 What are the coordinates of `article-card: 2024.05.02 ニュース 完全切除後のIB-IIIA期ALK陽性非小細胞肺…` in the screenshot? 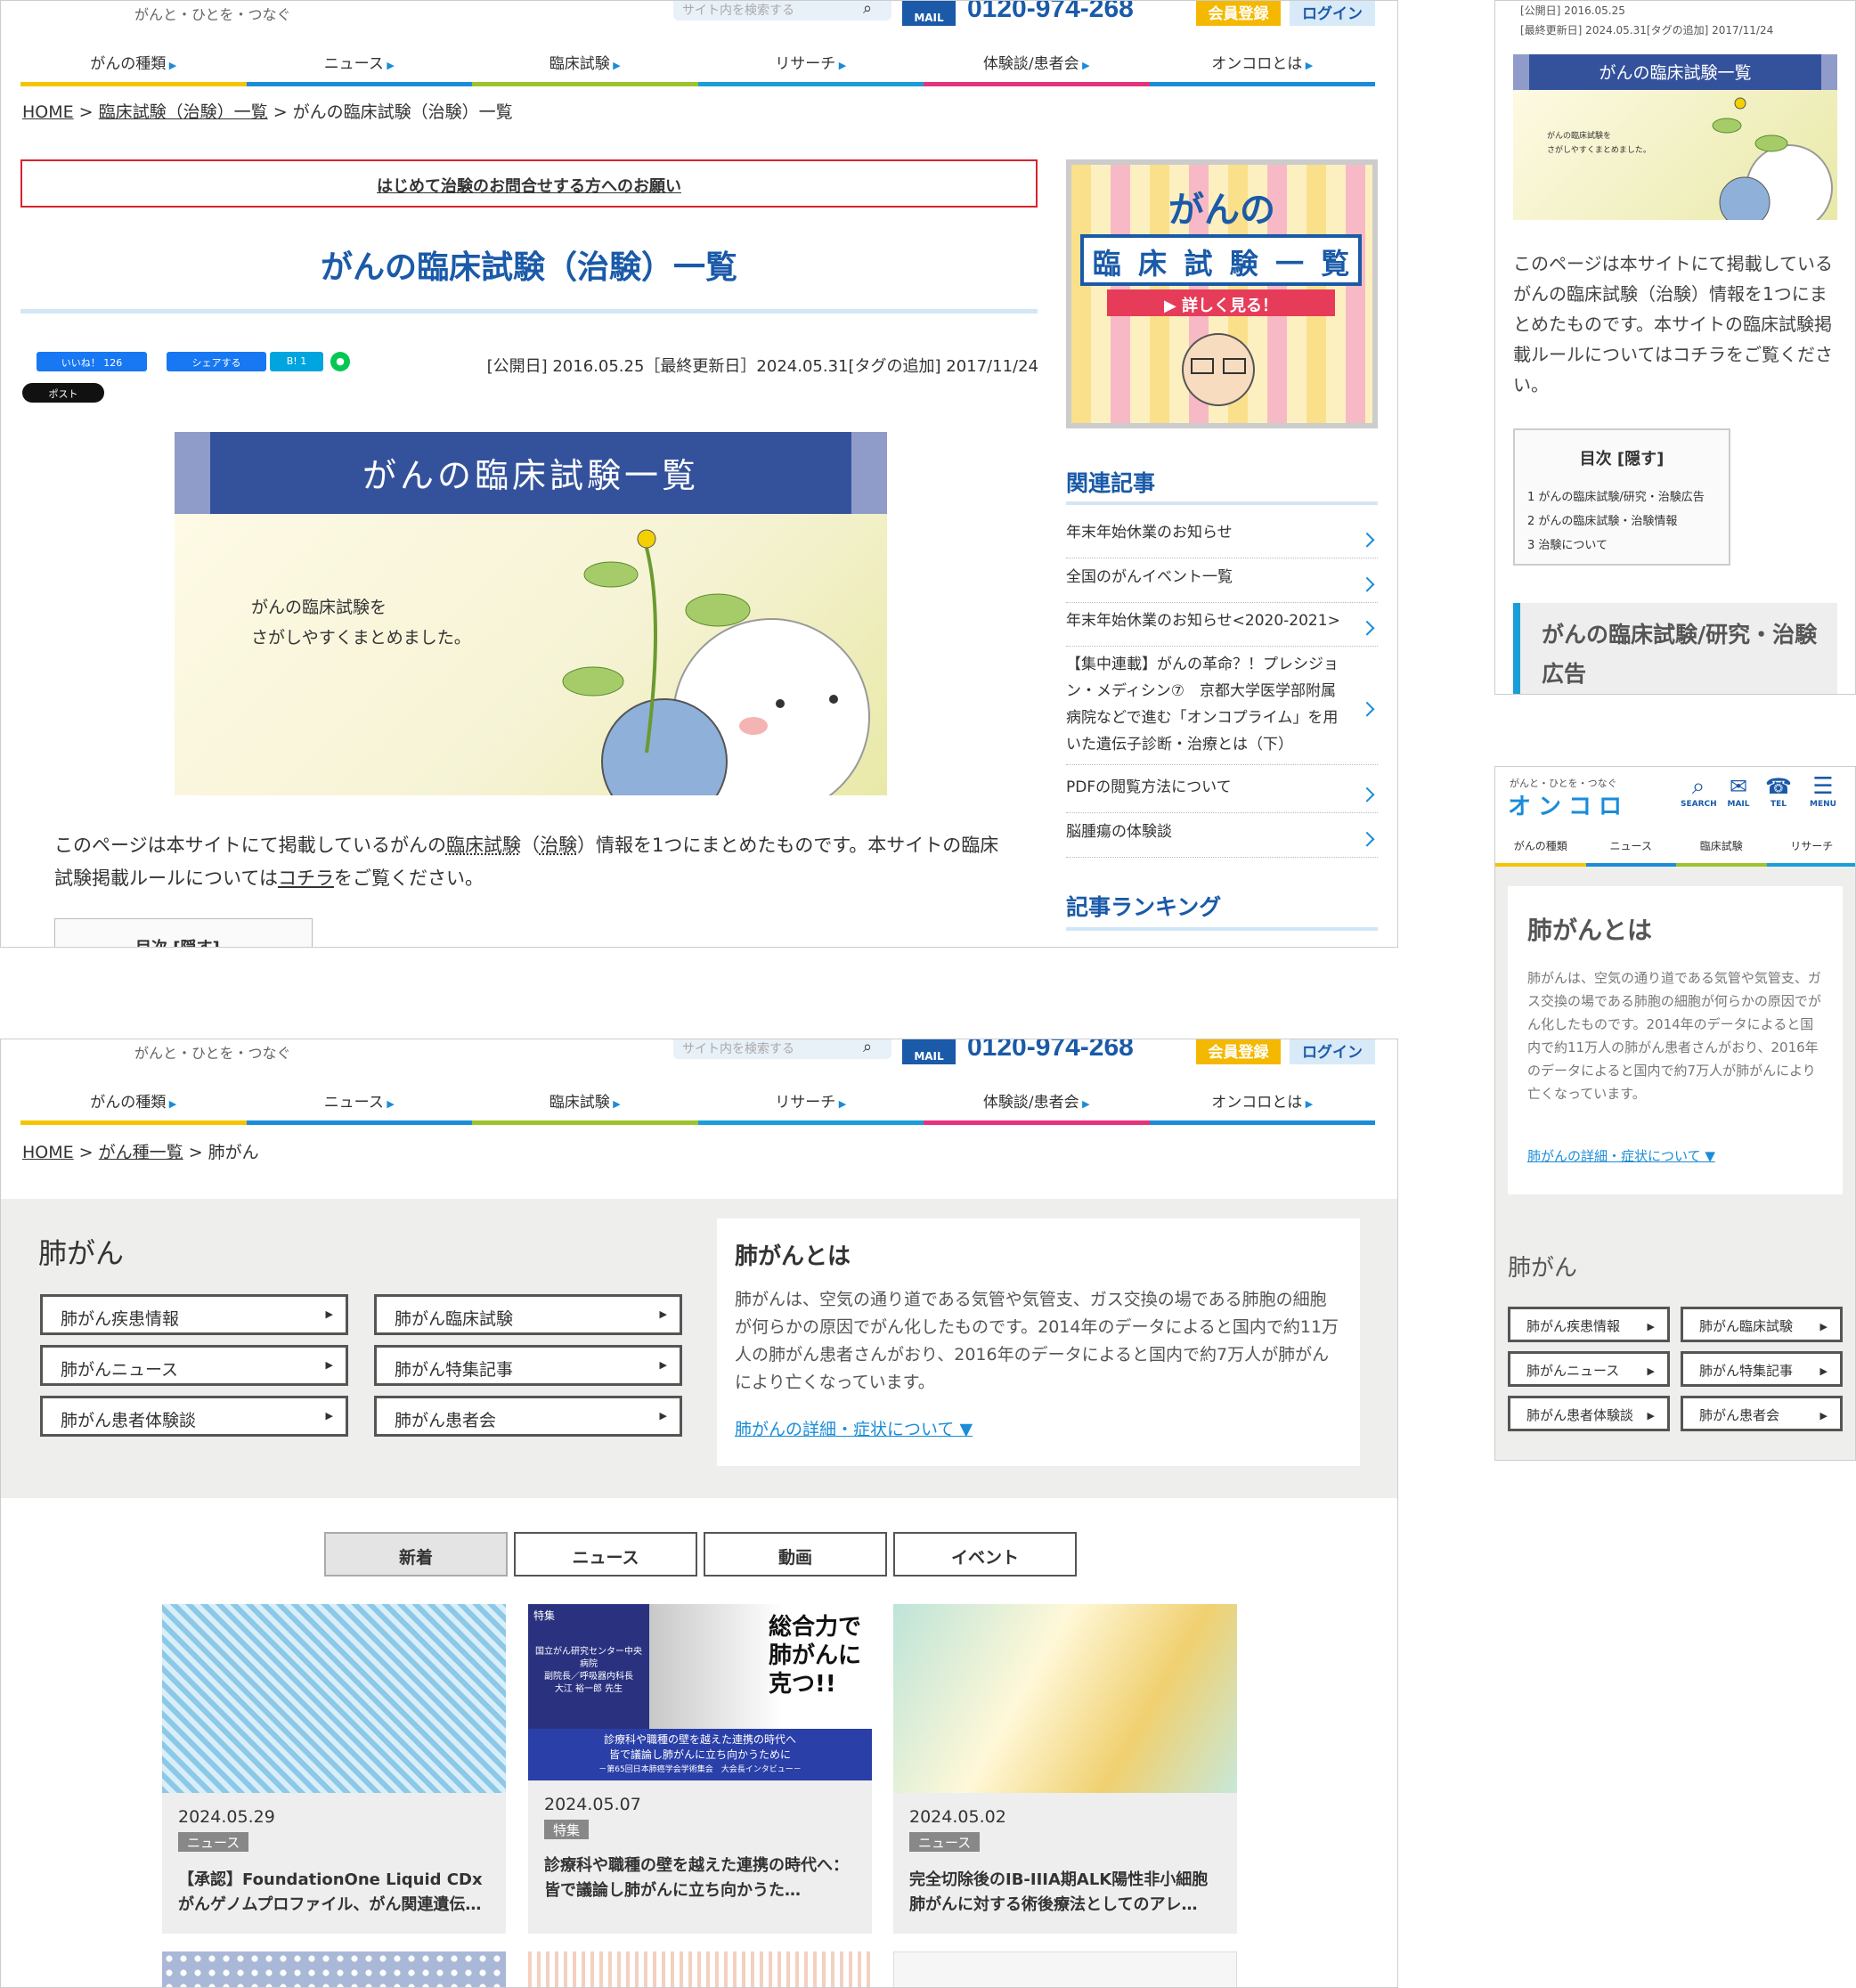 It's located at (1065, 1769).